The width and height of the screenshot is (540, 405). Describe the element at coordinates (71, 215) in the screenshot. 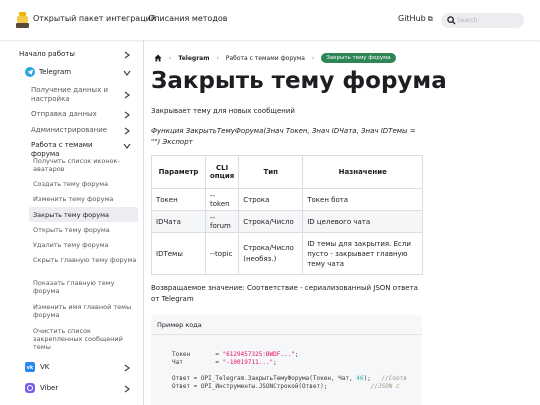

I see `sidebar-subitem-label: Закрыть тему форума` at that location.